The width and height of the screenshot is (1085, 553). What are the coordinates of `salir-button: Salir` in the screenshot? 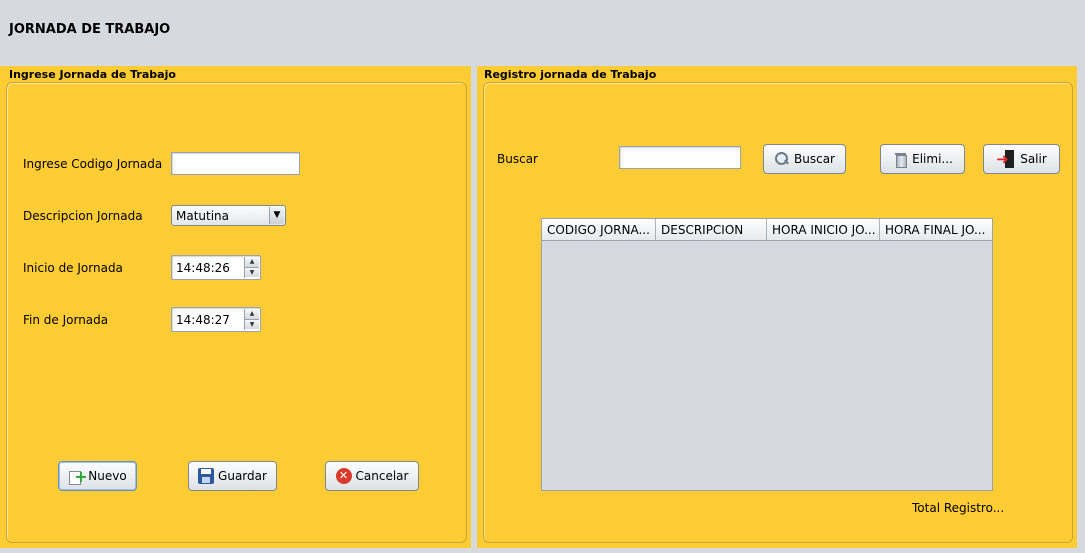 It's located at (1021, 159).